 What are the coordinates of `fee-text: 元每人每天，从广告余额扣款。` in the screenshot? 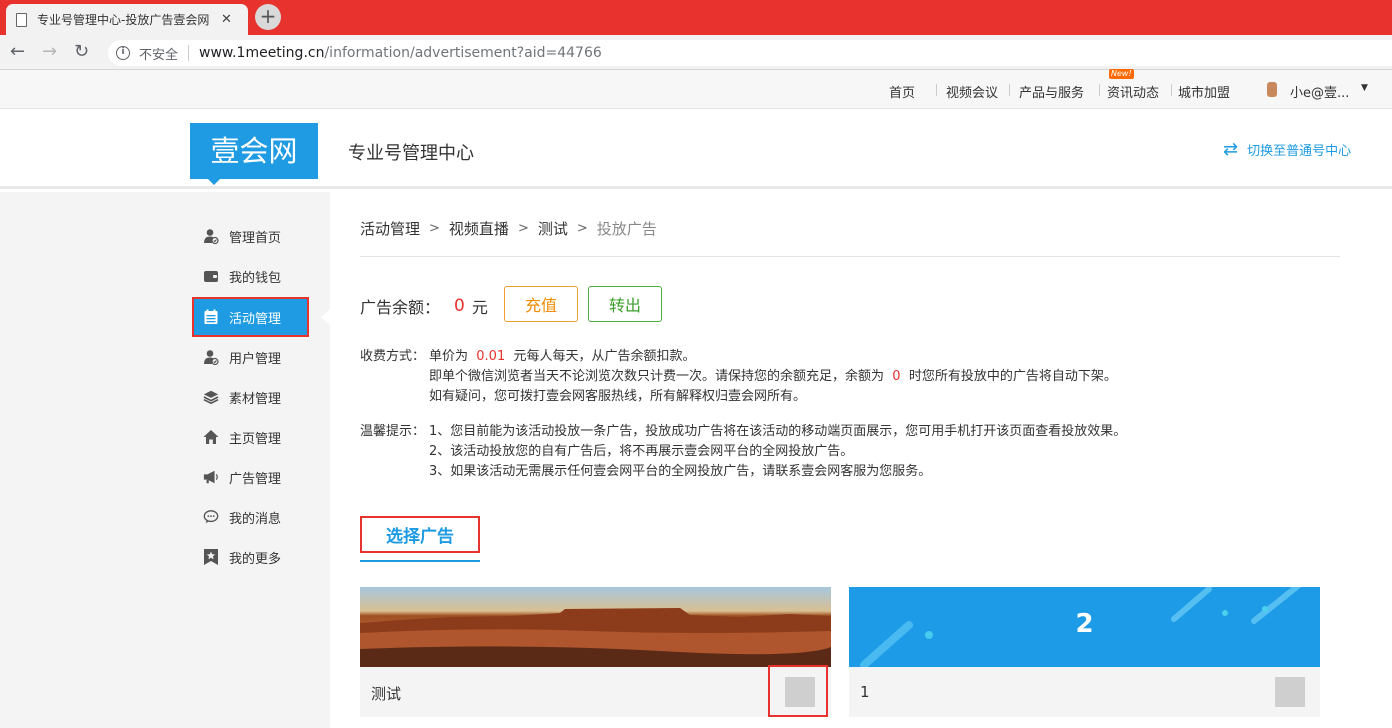 It's located at (604, 356).